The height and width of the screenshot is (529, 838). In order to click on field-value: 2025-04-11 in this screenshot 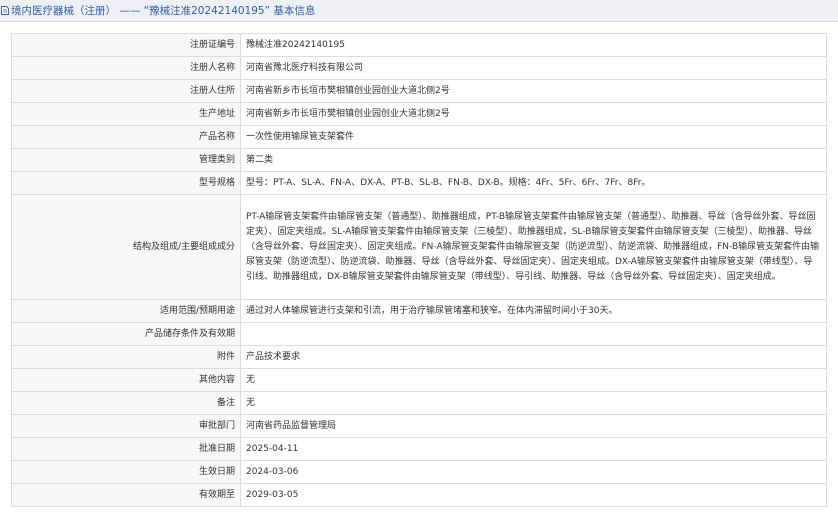, I will do `click(533, 449)`.